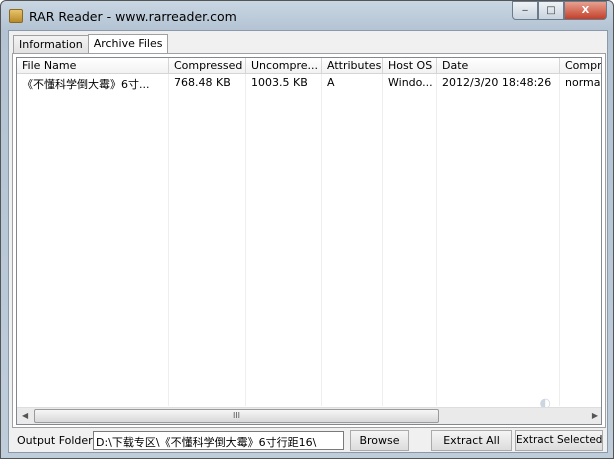  What do you see at coordinates (16, 16) in the screenshot?
I see `app-icon` at bounding box center [16, 16].